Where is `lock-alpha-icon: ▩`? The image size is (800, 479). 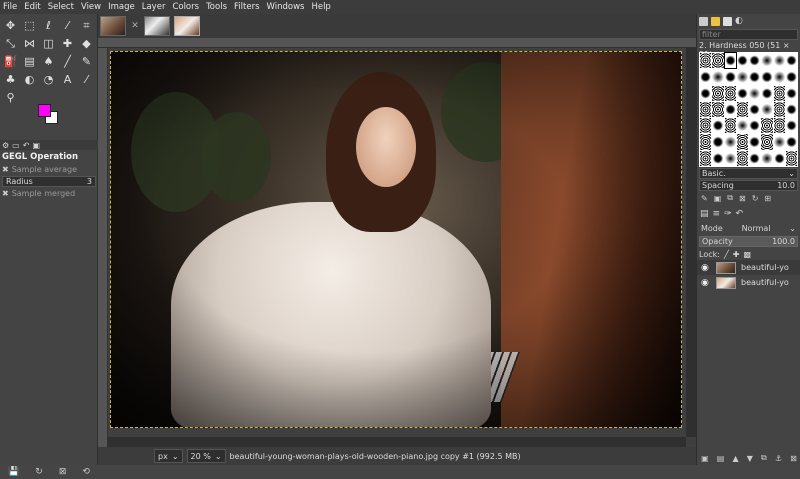 lock-alpha-icon: ▩ is located at coordinates (747, 254).